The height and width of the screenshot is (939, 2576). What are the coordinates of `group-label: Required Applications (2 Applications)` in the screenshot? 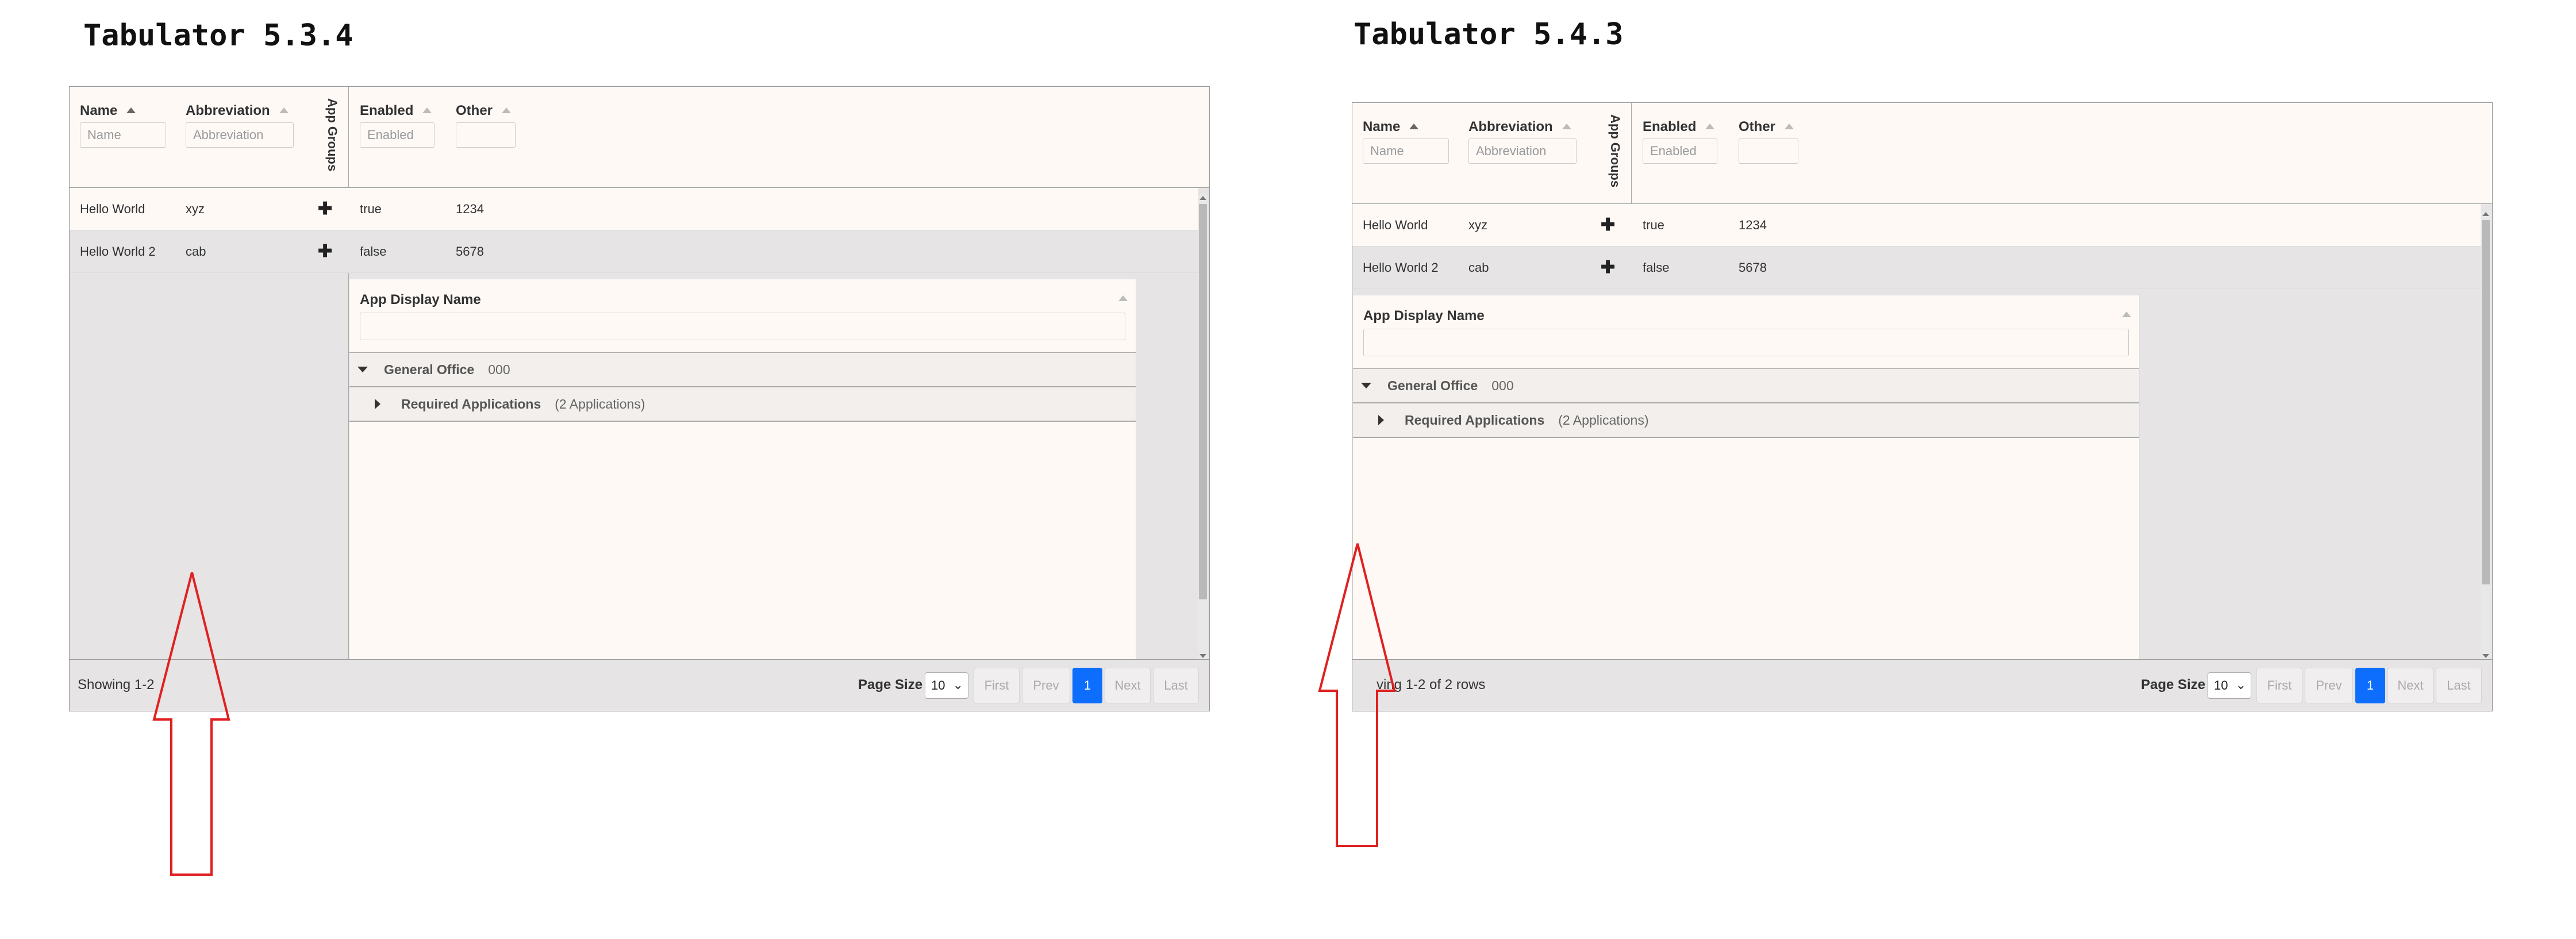 It's located at (1527, 421).